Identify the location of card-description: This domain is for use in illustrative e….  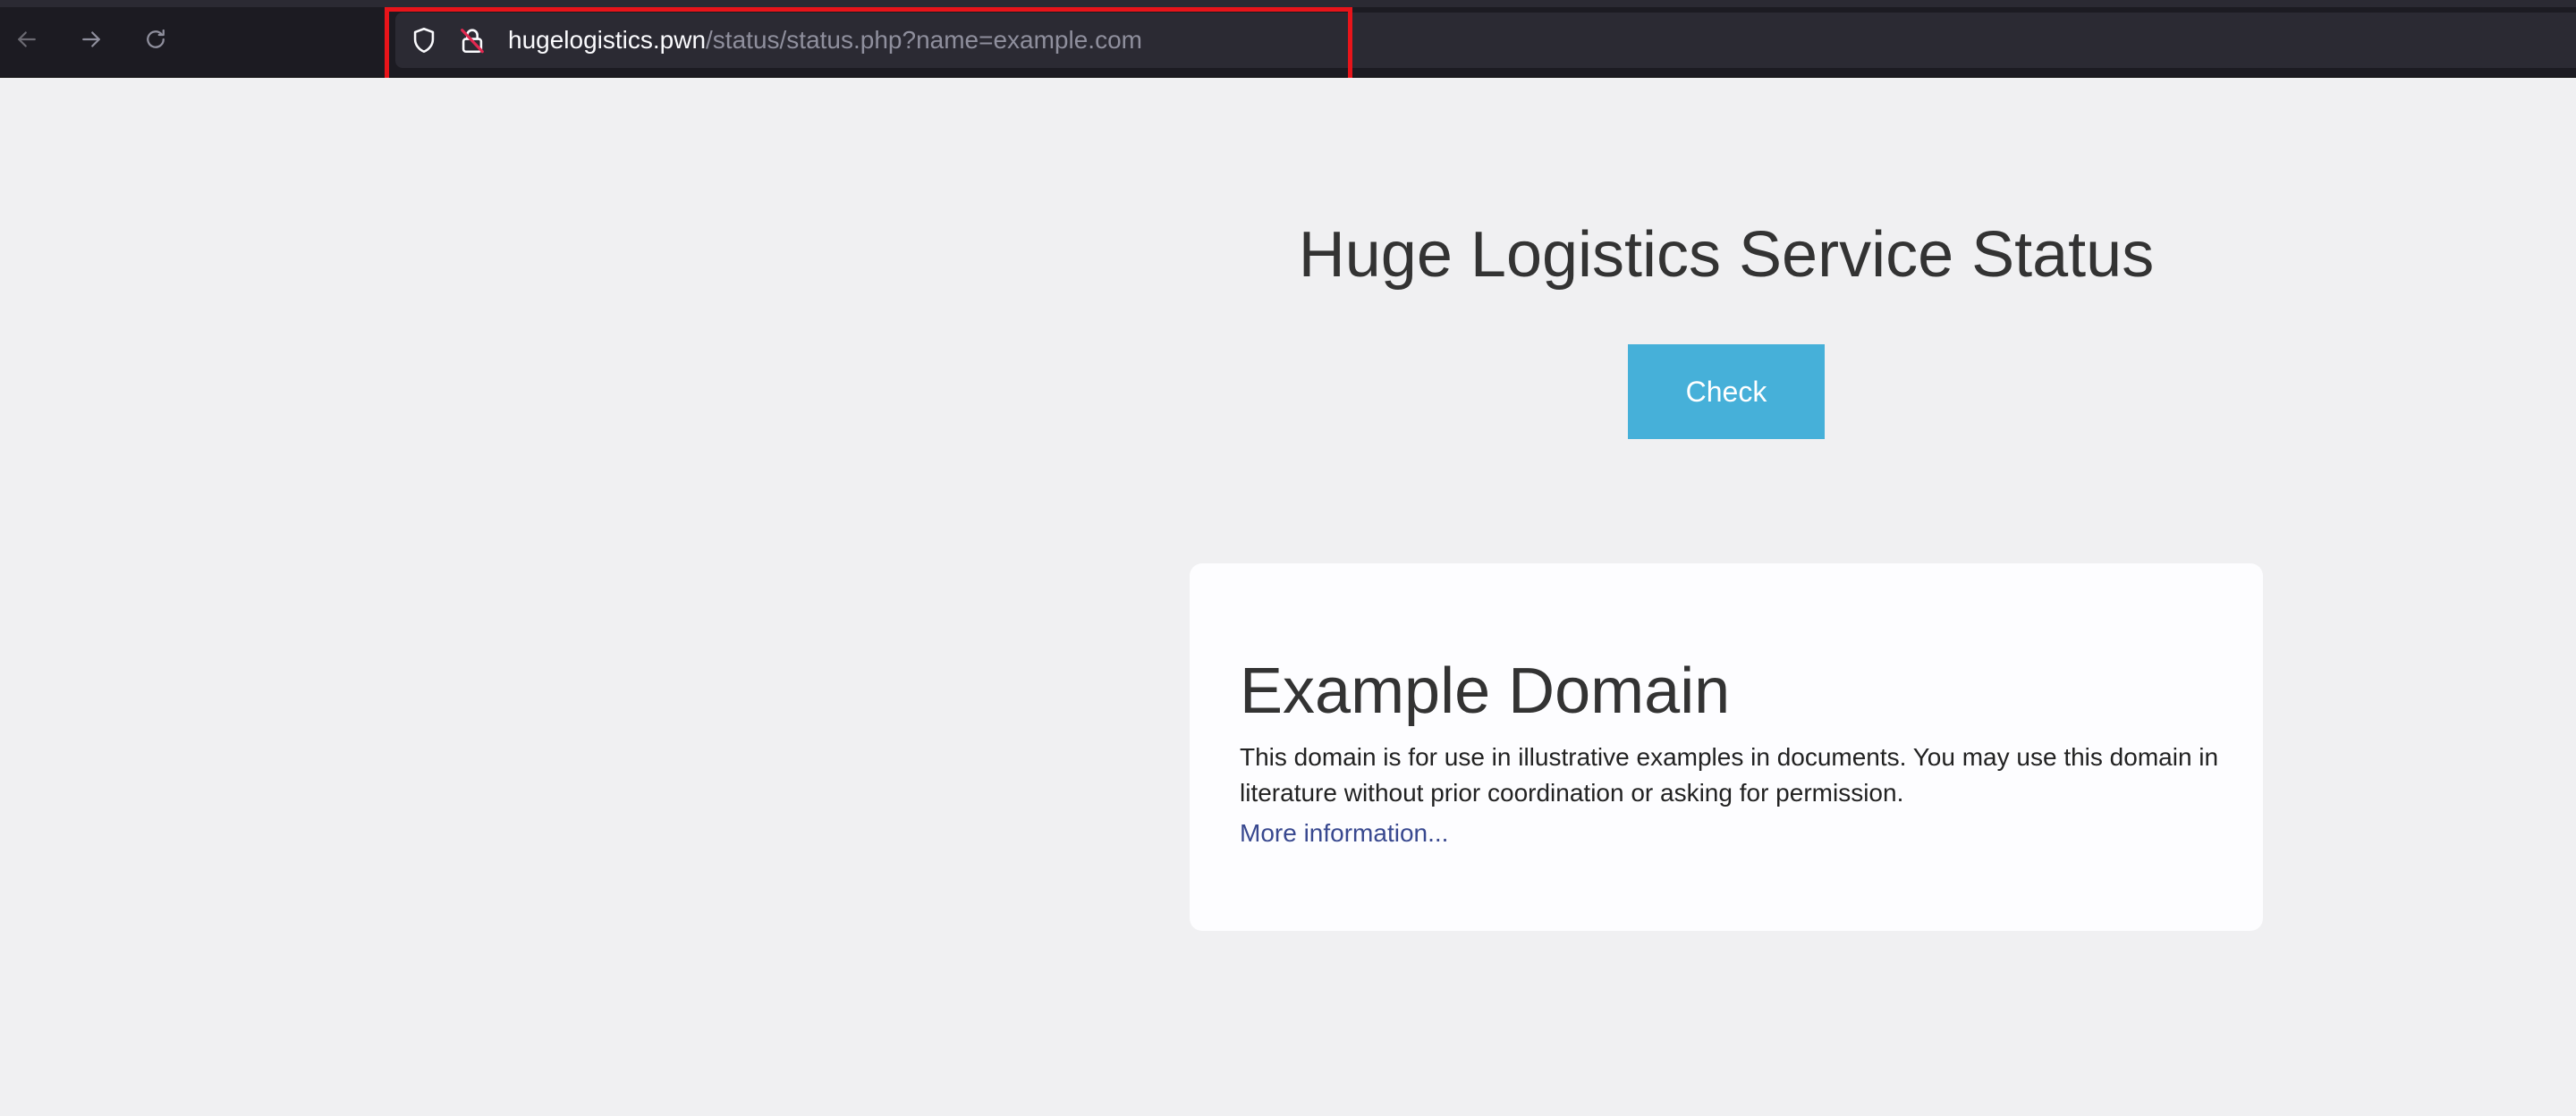
(1729, 775).